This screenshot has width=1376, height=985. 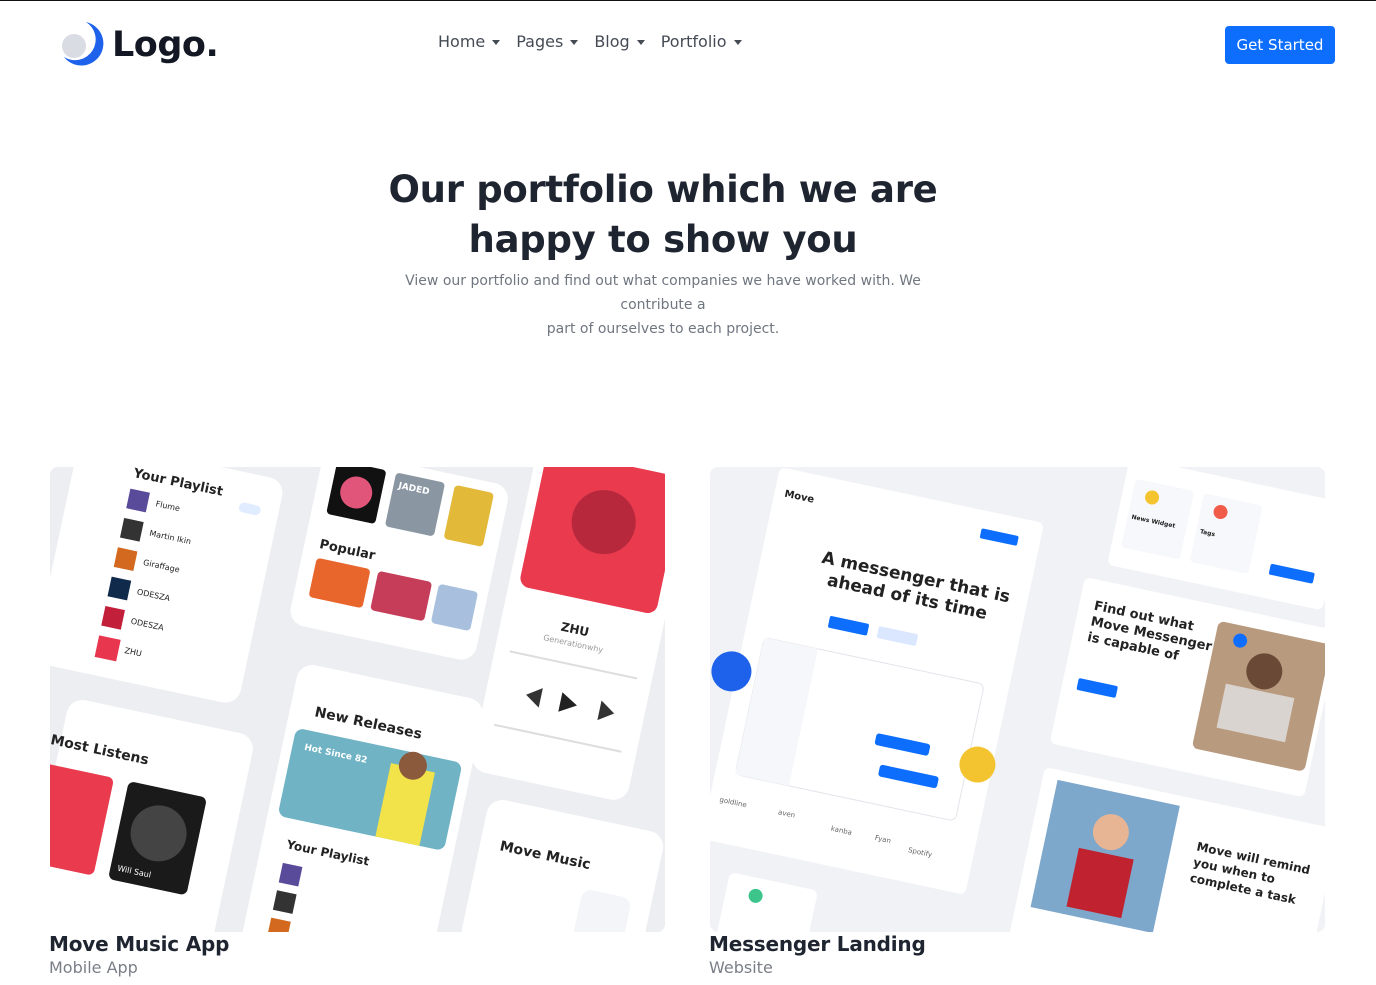 What do you see at coordinates (165, 45) in the screenshot?
I see `logo-text: Logo.` at bounding box center [165, 45].